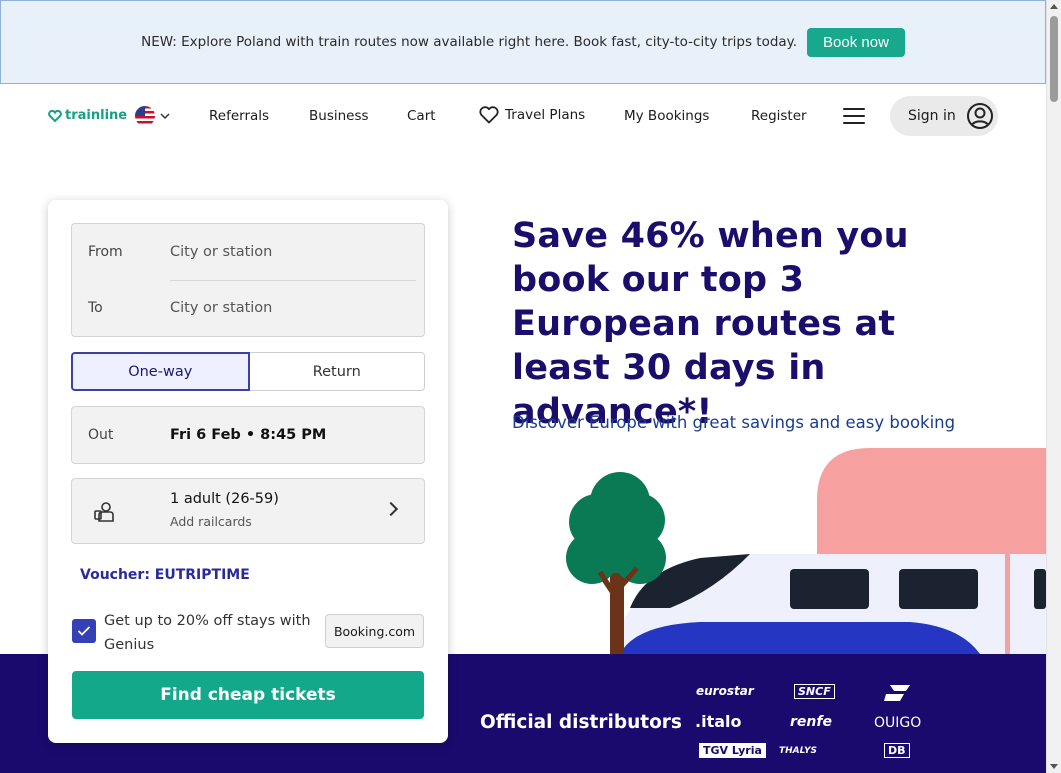 The height and width of the screenshot is (773, 1061). I want to click on scrollbar-thumb, so click(1054, 59).